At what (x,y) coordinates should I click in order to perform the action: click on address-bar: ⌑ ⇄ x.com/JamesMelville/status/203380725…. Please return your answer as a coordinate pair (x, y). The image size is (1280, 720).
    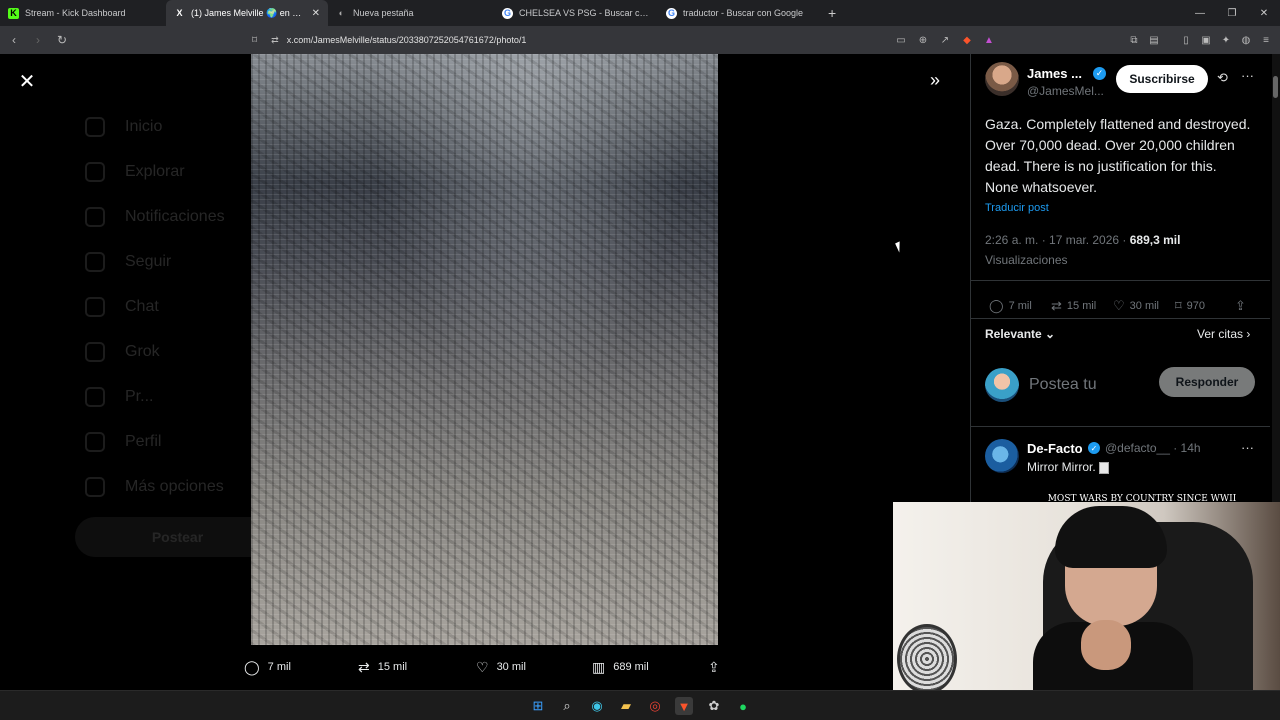
    Looking at the image, I should click on (626, 40).